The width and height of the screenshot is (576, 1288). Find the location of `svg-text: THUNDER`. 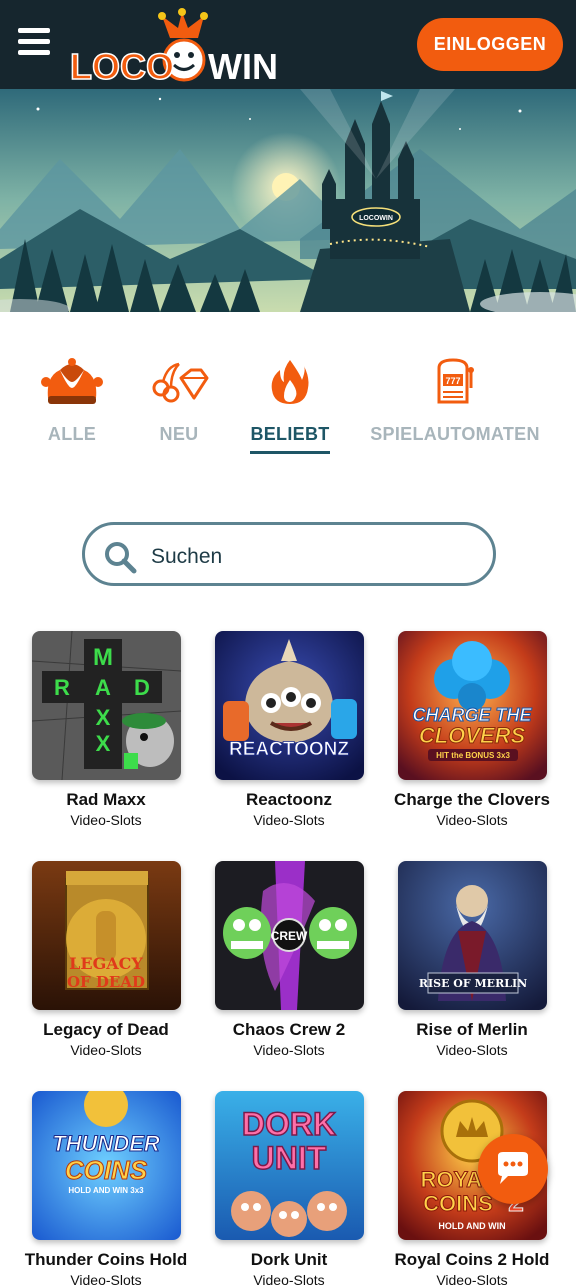

svg-text: THUNDER is located at coordinates (106, 1143).